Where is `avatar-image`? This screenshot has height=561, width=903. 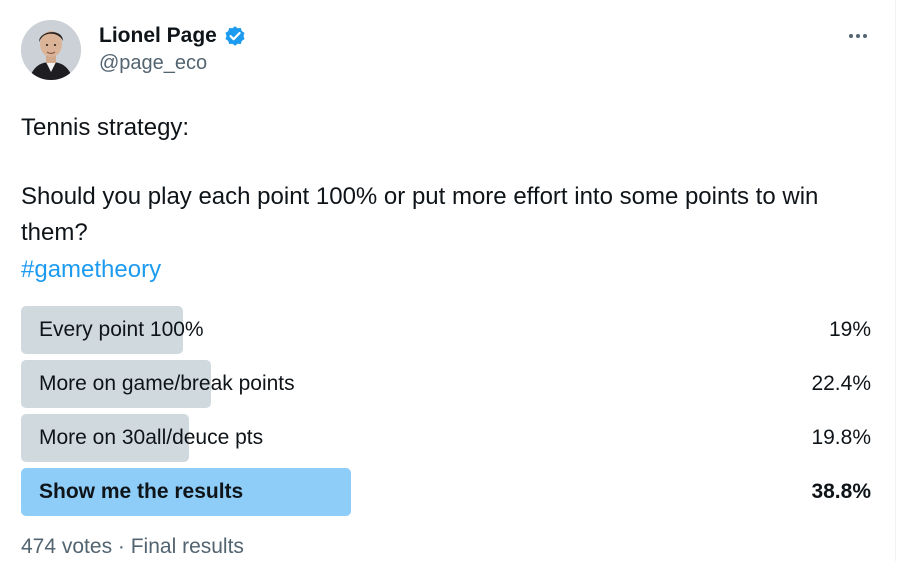
avatar-image is located at coordinates (51, 50).